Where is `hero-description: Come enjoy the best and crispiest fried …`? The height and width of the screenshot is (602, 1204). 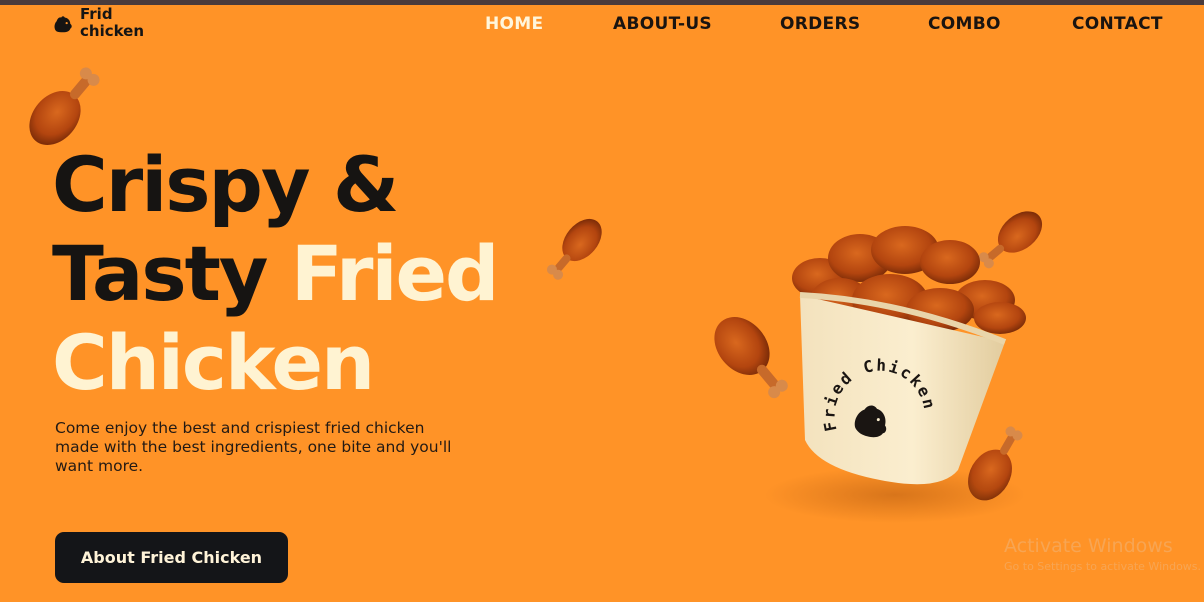
hero-description: Come enjoy the best and crispiest fried … is located at coordinates (253, 447).